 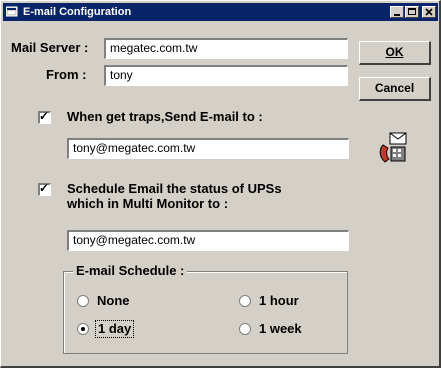 What do you see at coordinates (148, 203) in the screenshot?
I see `schedule-email-label-line2: which in Multi Monitor to :` at bounding box center [148, 203].